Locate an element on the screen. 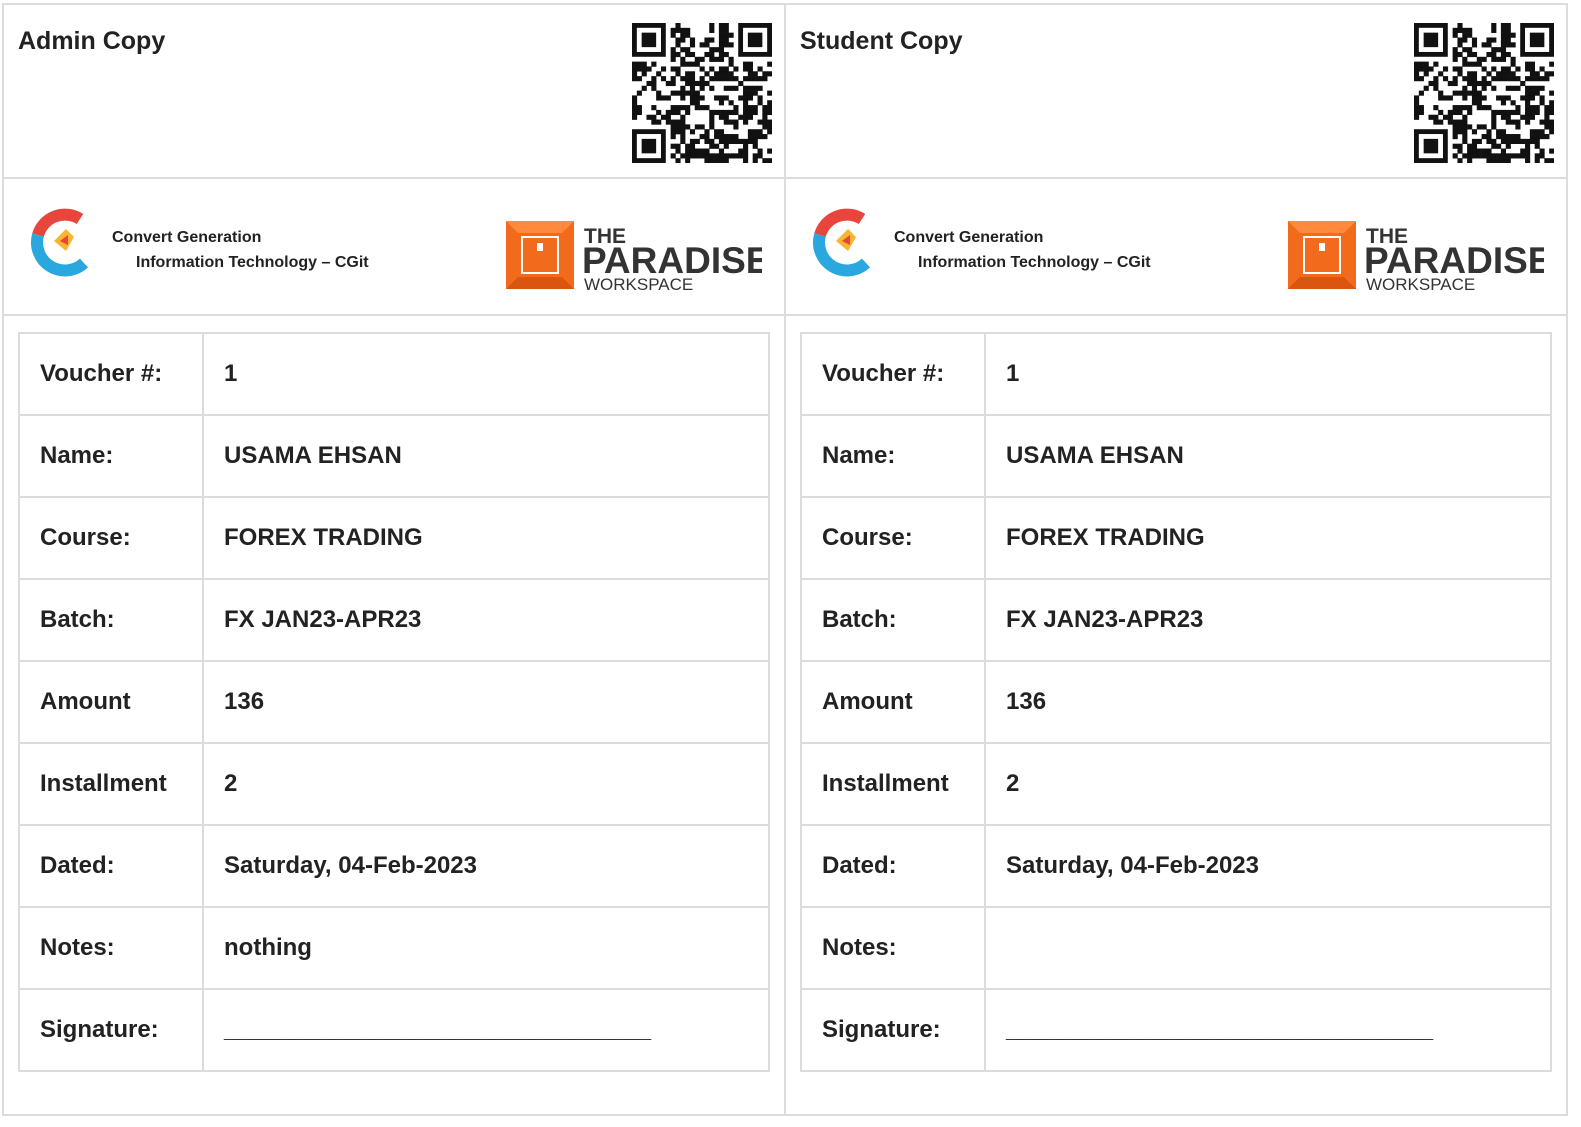 Image resolution: width=1581 pixels, height=1127 pixels. table-row: Notes: is located at coordinates (1176, 948).